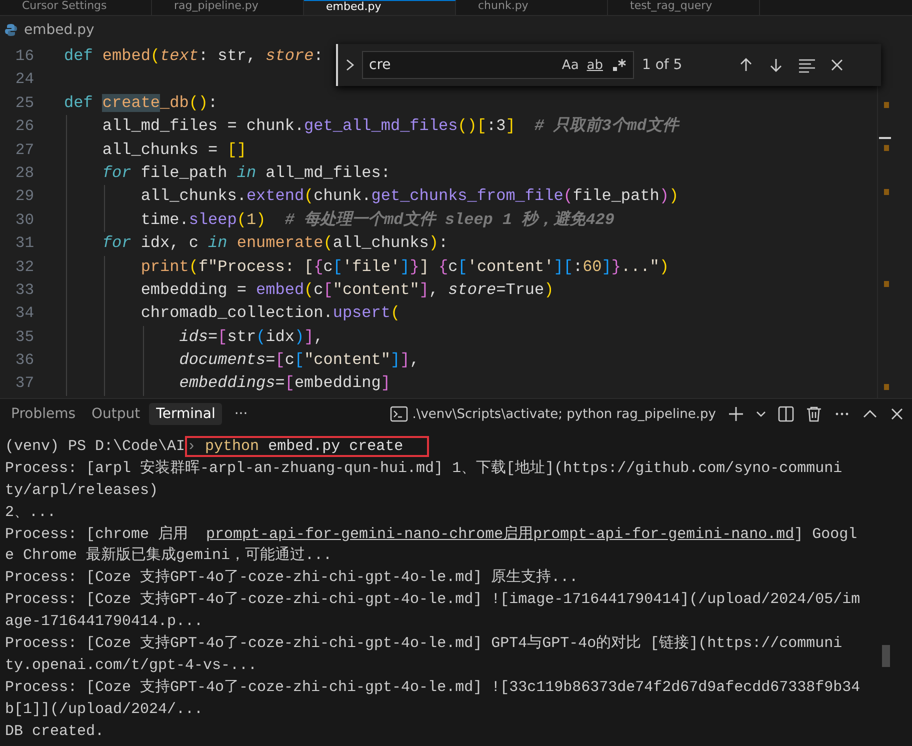 Image resolution: width=912 pixels, height=746 pixels. Describe the element at coordinates (24, 290) in the screenshot. I see `line-number: 33` at that location.